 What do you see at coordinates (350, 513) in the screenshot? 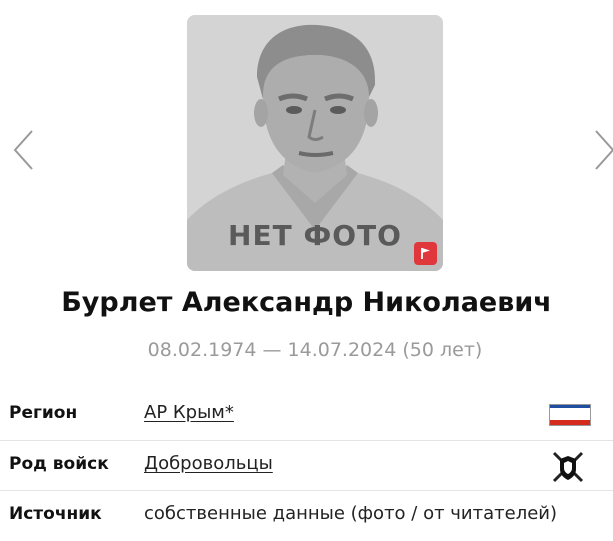
I see `source-value: собственные данные (фото / от читателей)` at bounding box center [350, 513].